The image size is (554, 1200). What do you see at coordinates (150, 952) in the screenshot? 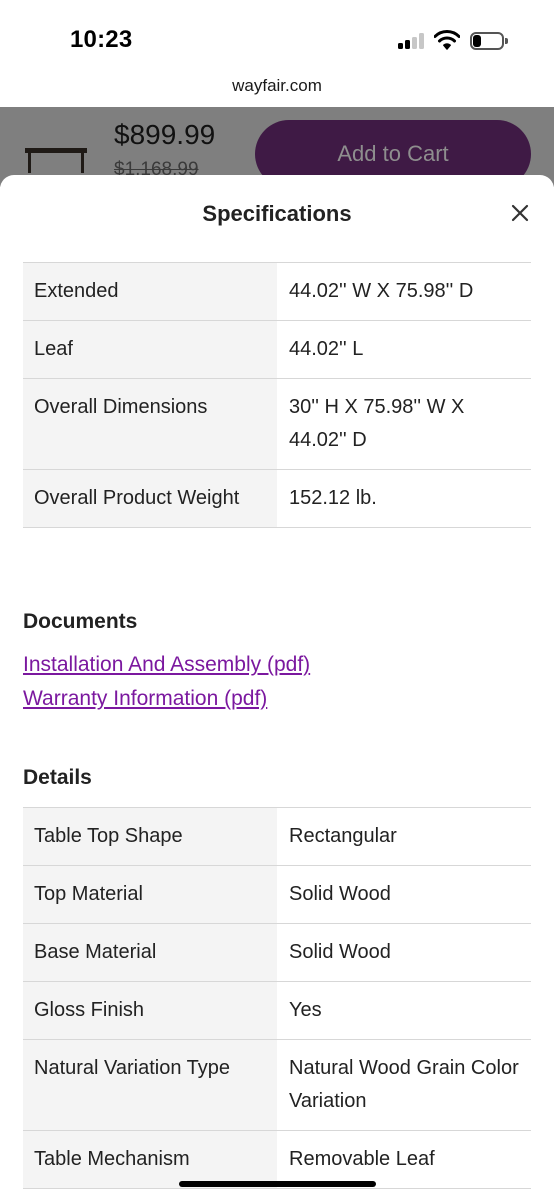
I see `detail-label: Base Material` at bounding box center [150, 952].